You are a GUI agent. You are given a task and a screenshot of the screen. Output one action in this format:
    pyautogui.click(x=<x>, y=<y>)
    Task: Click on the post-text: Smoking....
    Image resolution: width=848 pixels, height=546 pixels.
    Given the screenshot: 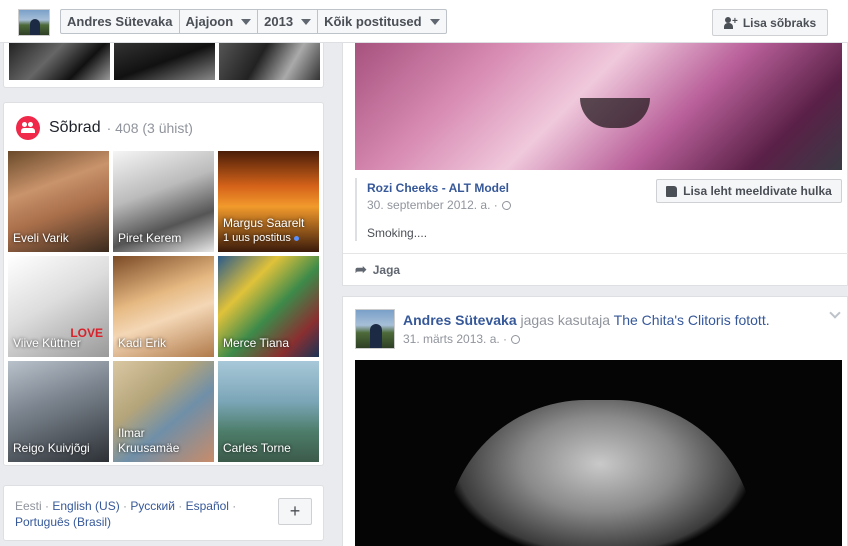 What is the action you would take?
    pyautogui.click(x=397, y=233)
    